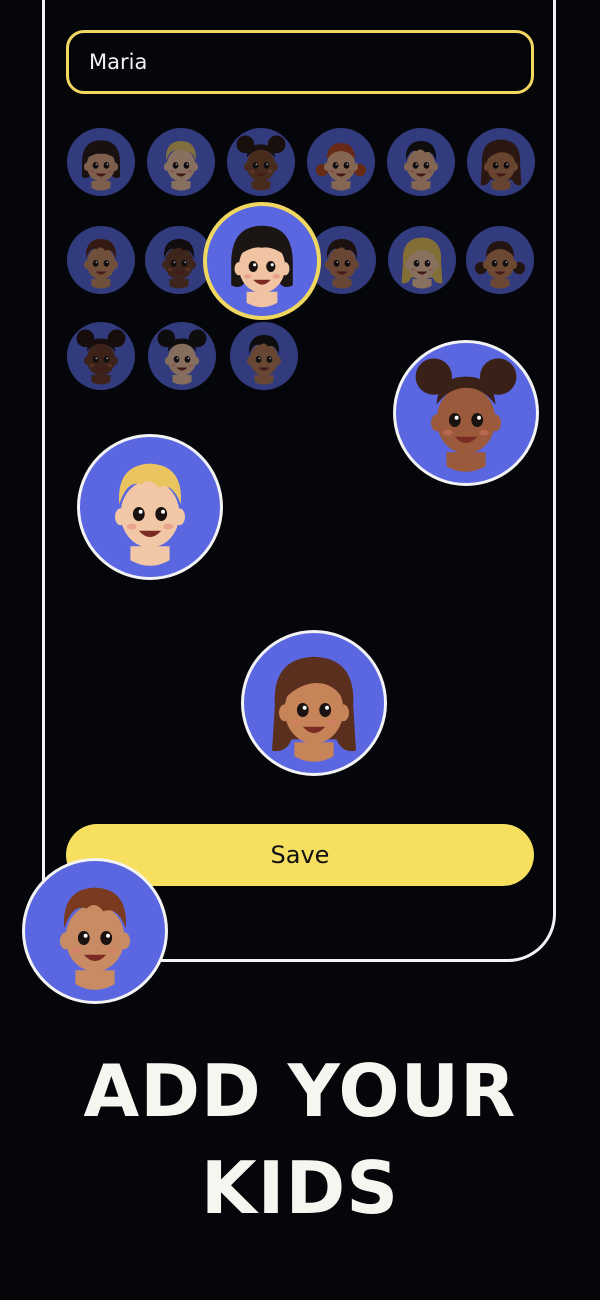 This screenshot has height=1300, width=600. I want to click on headline-line-2: KIDS, so click(300, 1188).